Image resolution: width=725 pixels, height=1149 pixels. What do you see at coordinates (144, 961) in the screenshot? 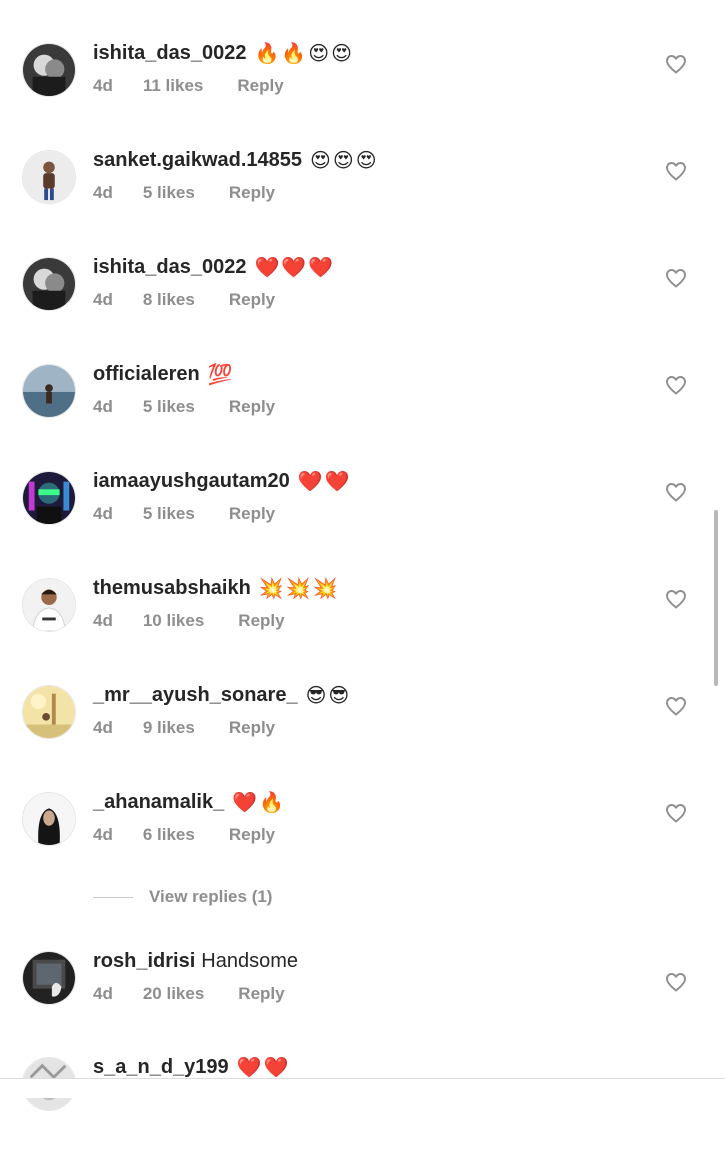
I see `comment-username: rosh_idrisi` at bounding box center [144, 961].